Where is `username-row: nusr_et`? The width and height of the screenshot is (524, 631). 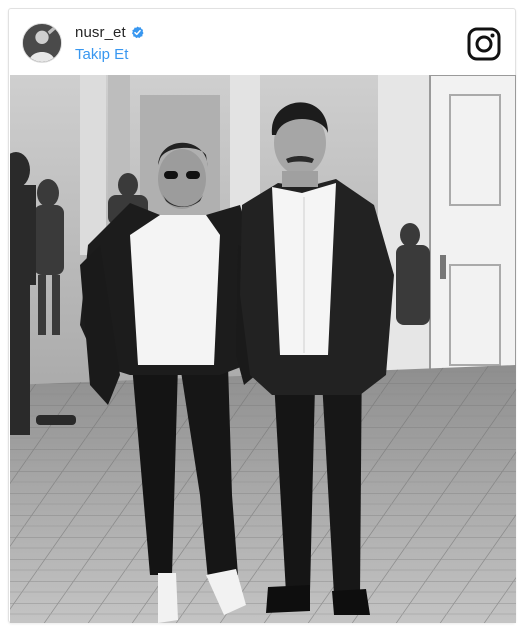
username-row: nusr_et is located at coordinates (109, 32).